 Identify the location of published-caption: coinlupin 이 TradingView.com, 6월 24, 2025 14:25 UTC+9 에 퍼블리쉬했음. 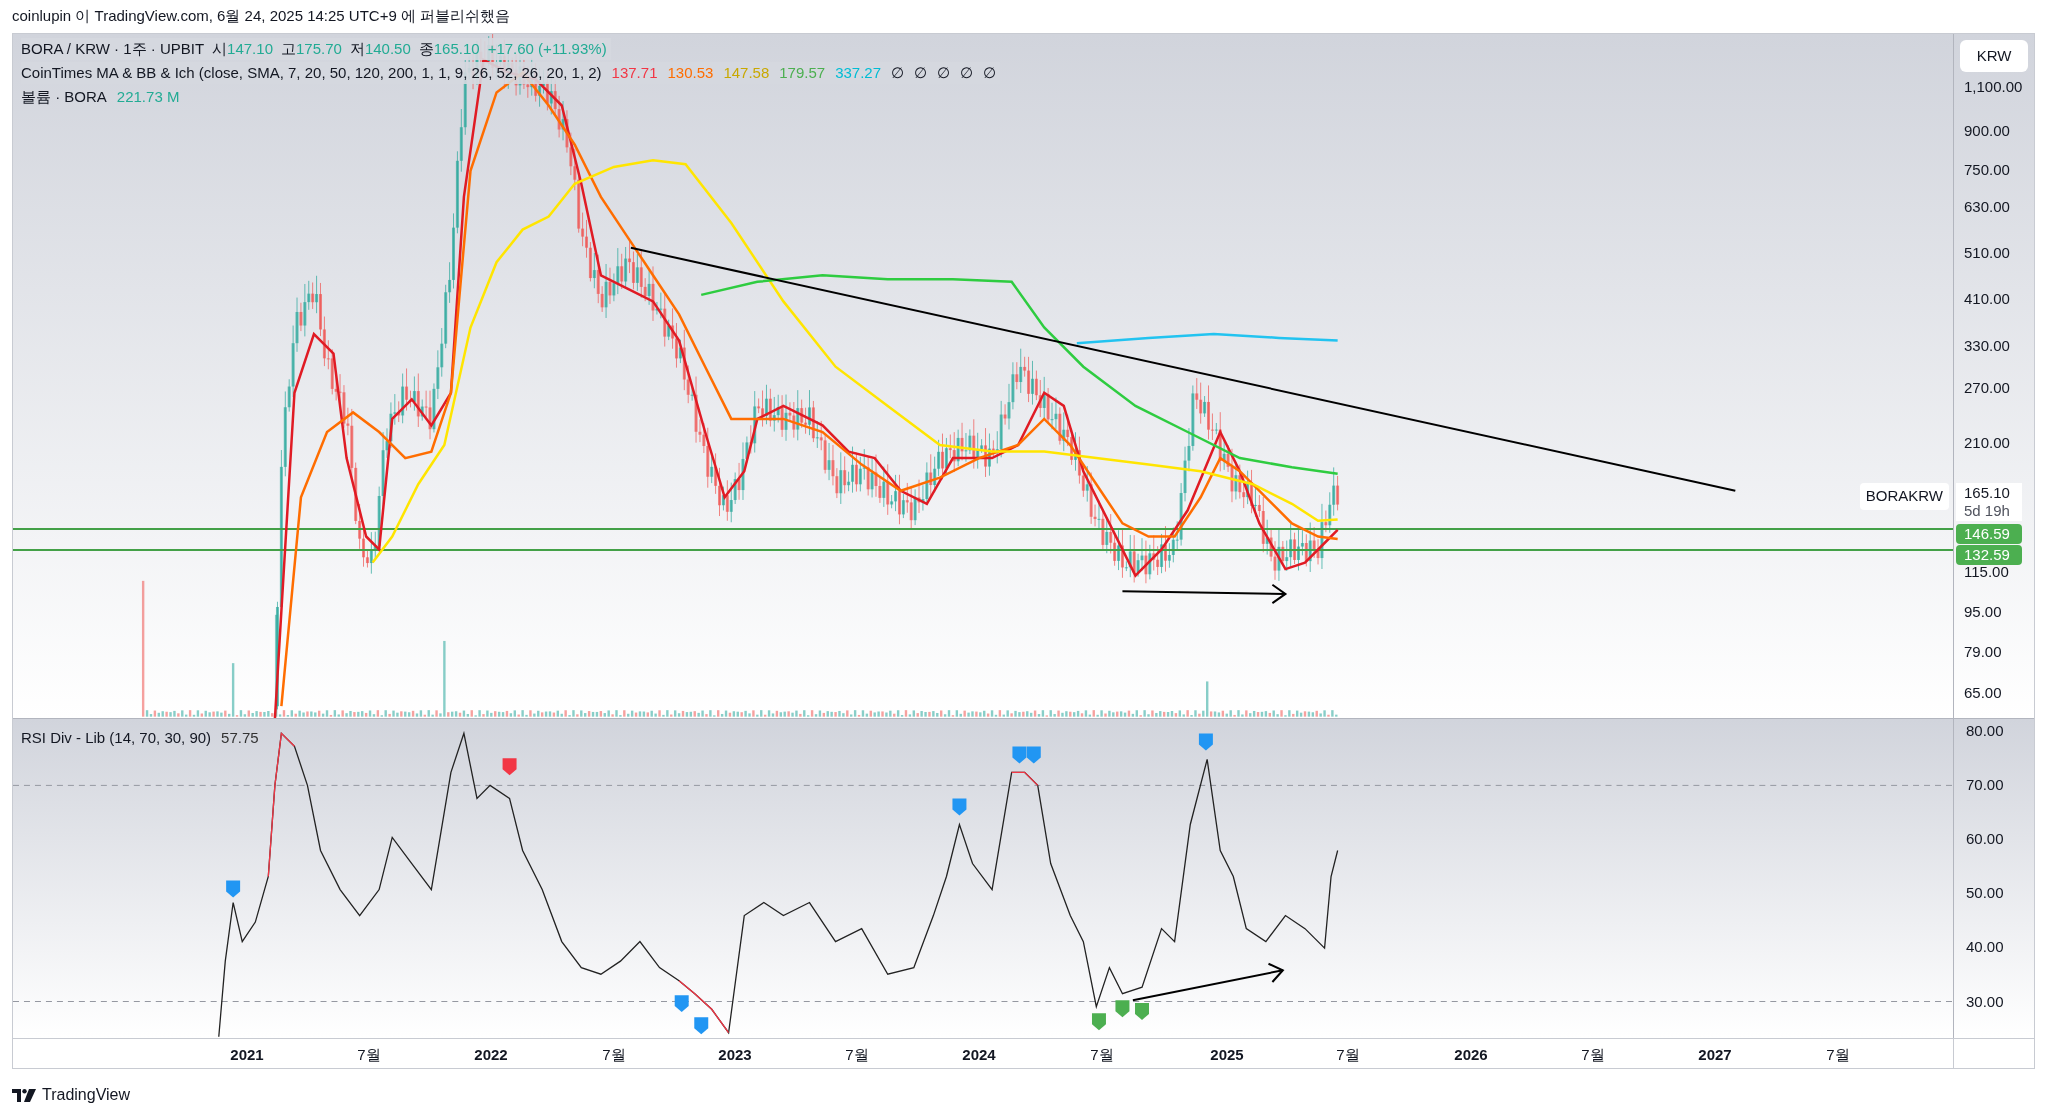
(261, 16).